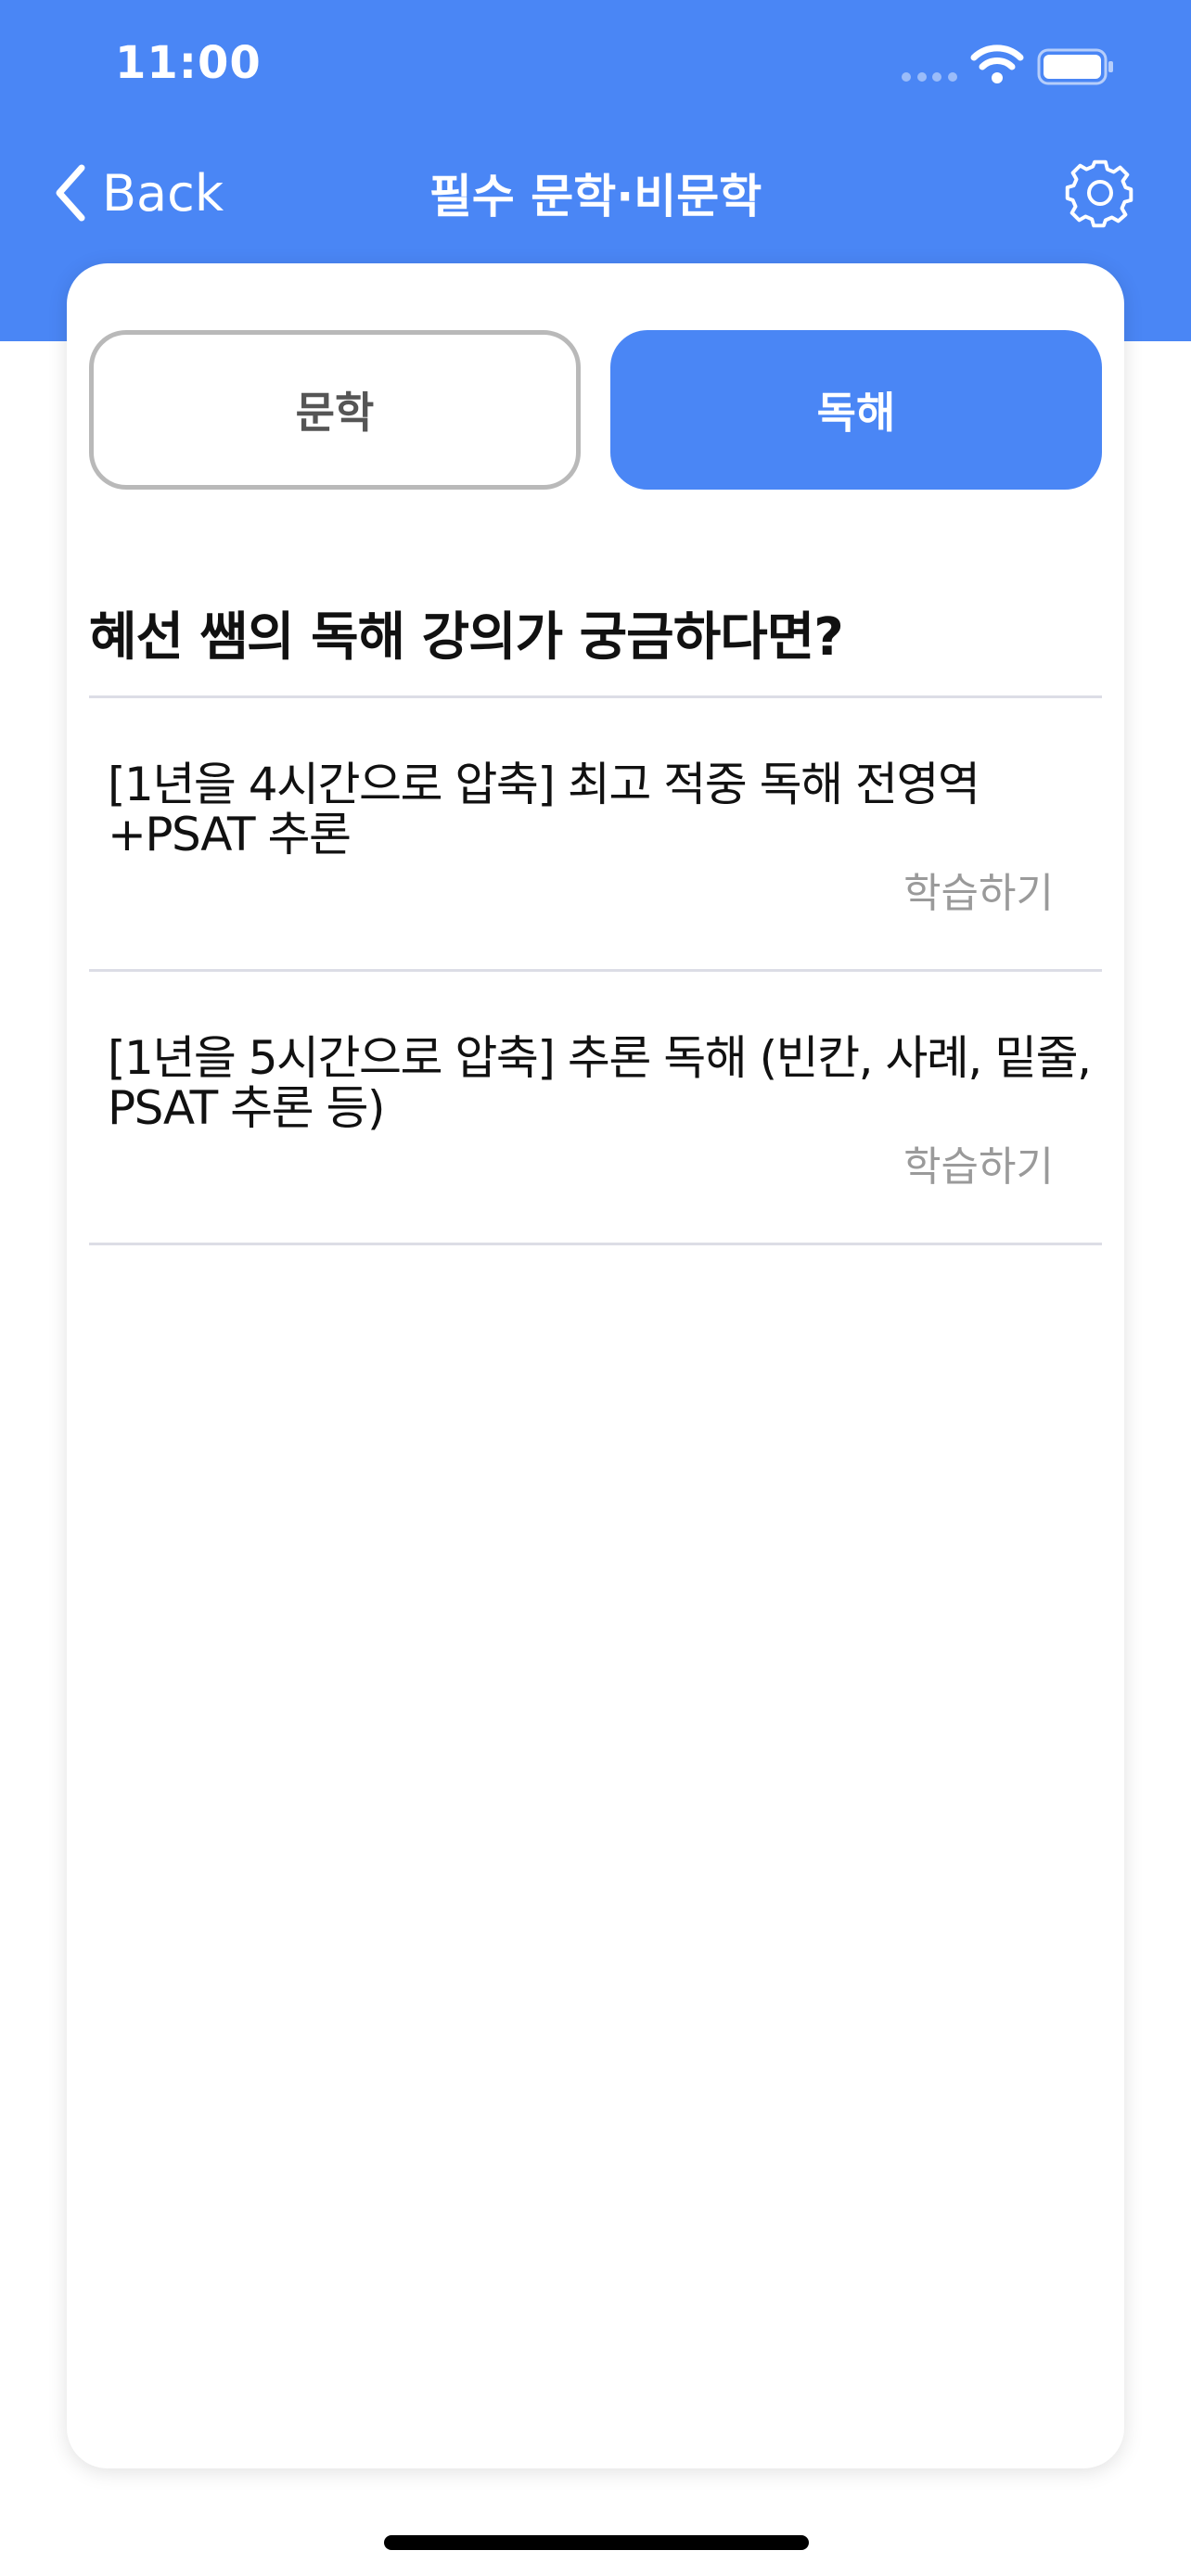  What do you see at coordinates (188, 63) in the screenshot?
I see `status-time: 11:00` at bounding box center [188, 63].